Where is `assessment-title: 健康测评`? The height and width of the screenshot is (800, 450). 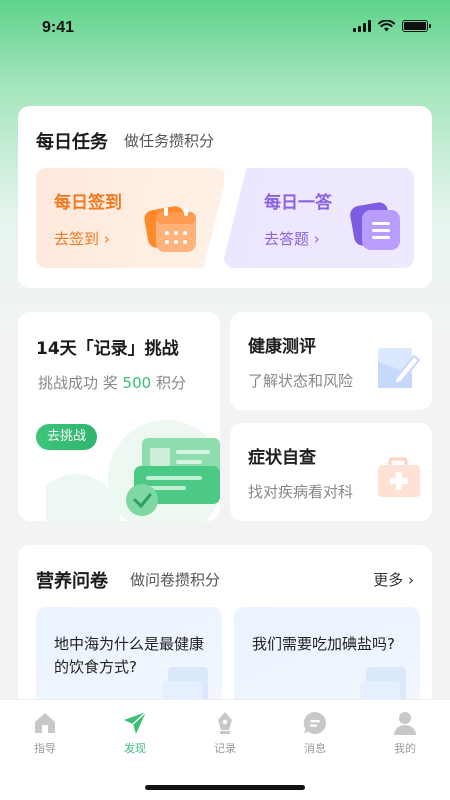 assessment-title: 健康测评 is located at coordinates (282, 347).